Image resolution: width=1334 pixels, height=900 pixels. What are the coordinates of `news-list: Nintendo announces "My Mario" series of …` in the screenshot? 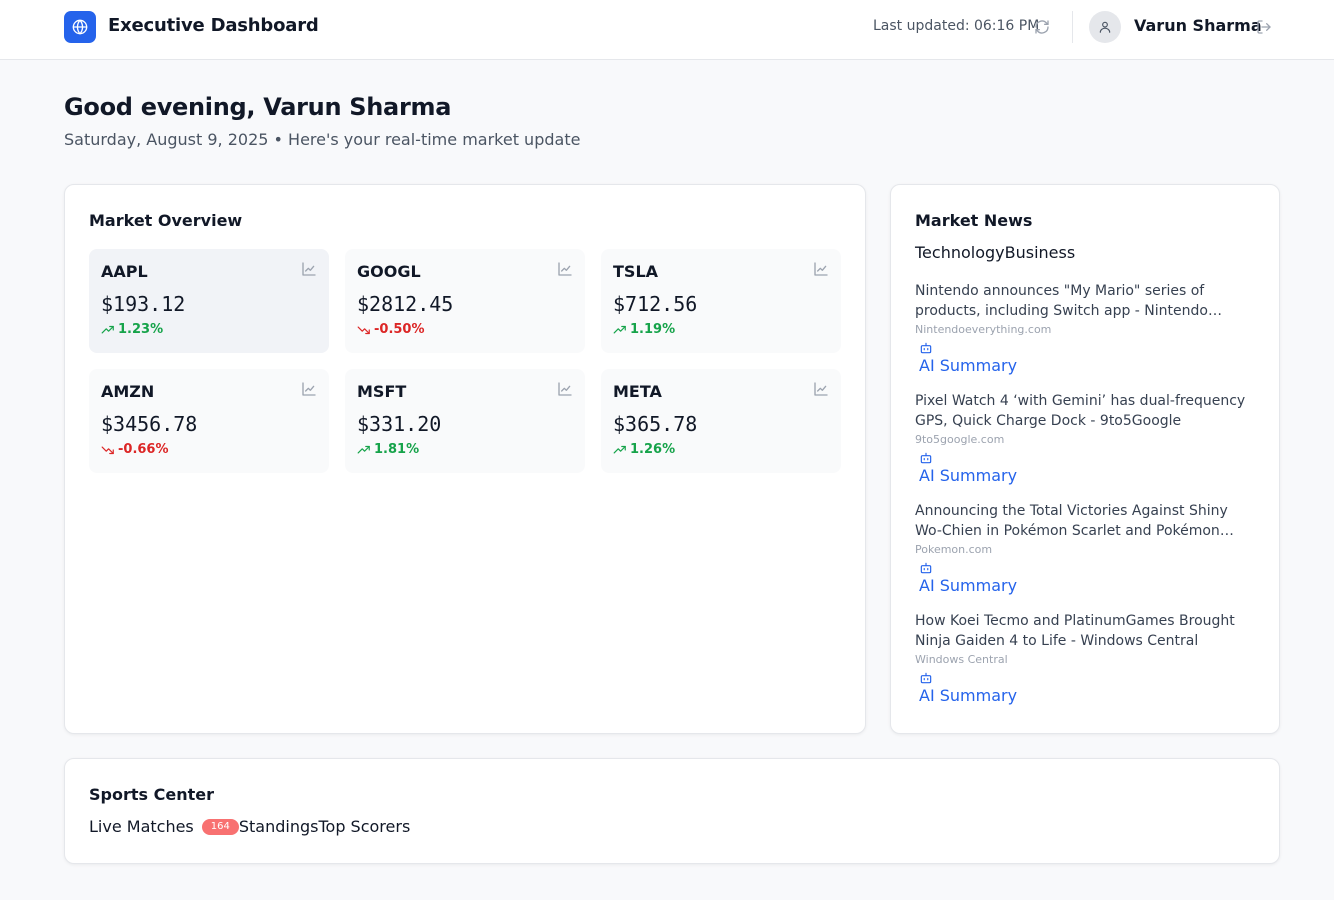 It's located at (1085, 501).